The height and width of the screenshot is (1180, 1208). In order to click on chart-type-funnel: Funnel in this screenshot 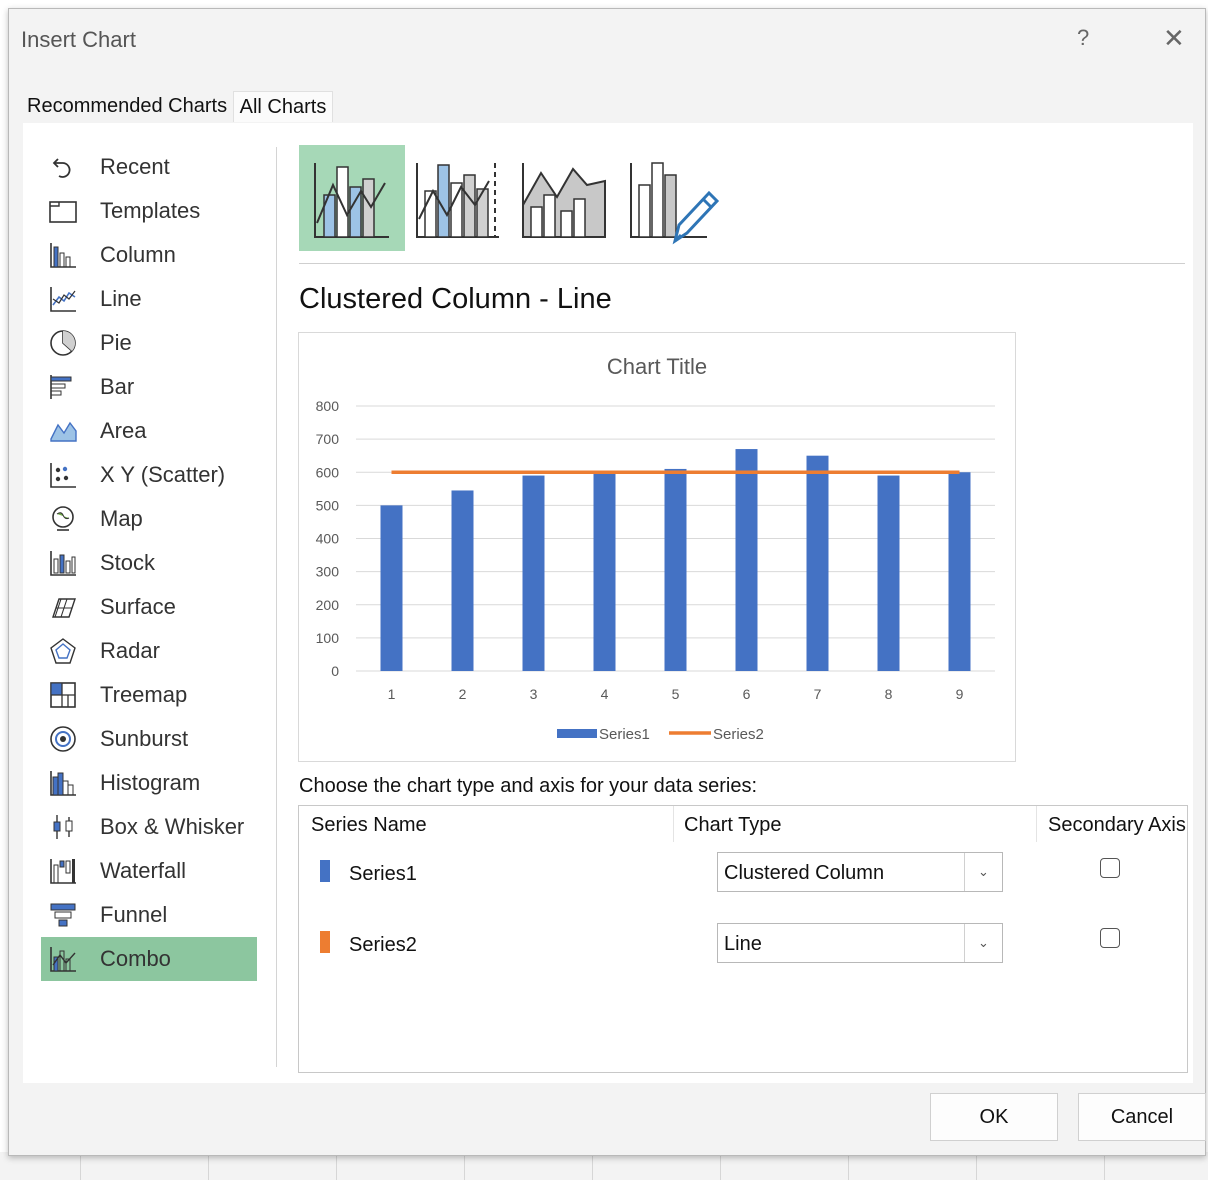, I will do `click(149, 915)`.